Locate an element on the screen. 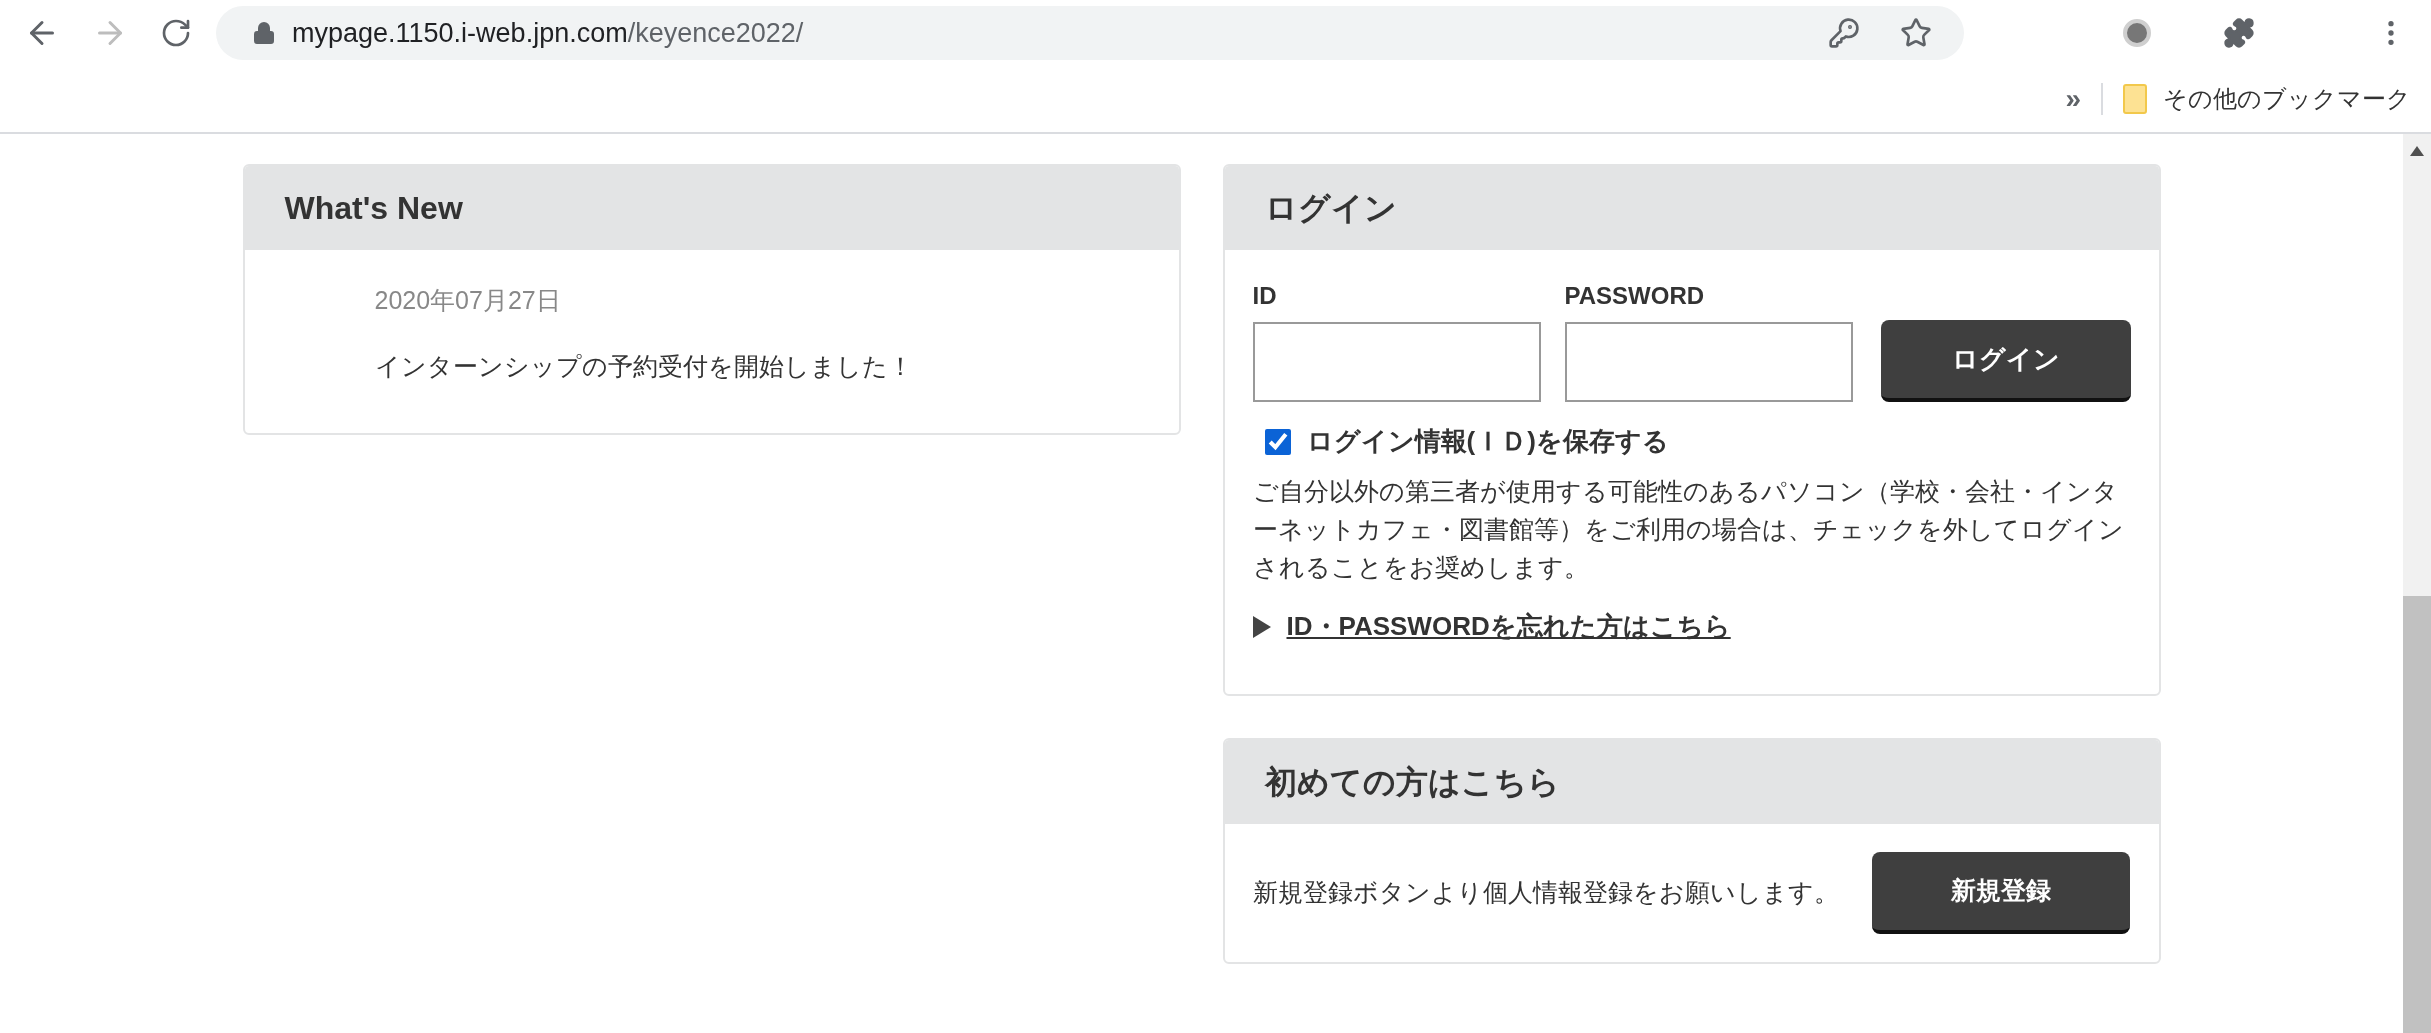 The width and height of the screenshot is (2431, 1033). address-bar: mypage.1150.i-web.jpn.com/keyence2022/ is located at coordinates (1090, 33).